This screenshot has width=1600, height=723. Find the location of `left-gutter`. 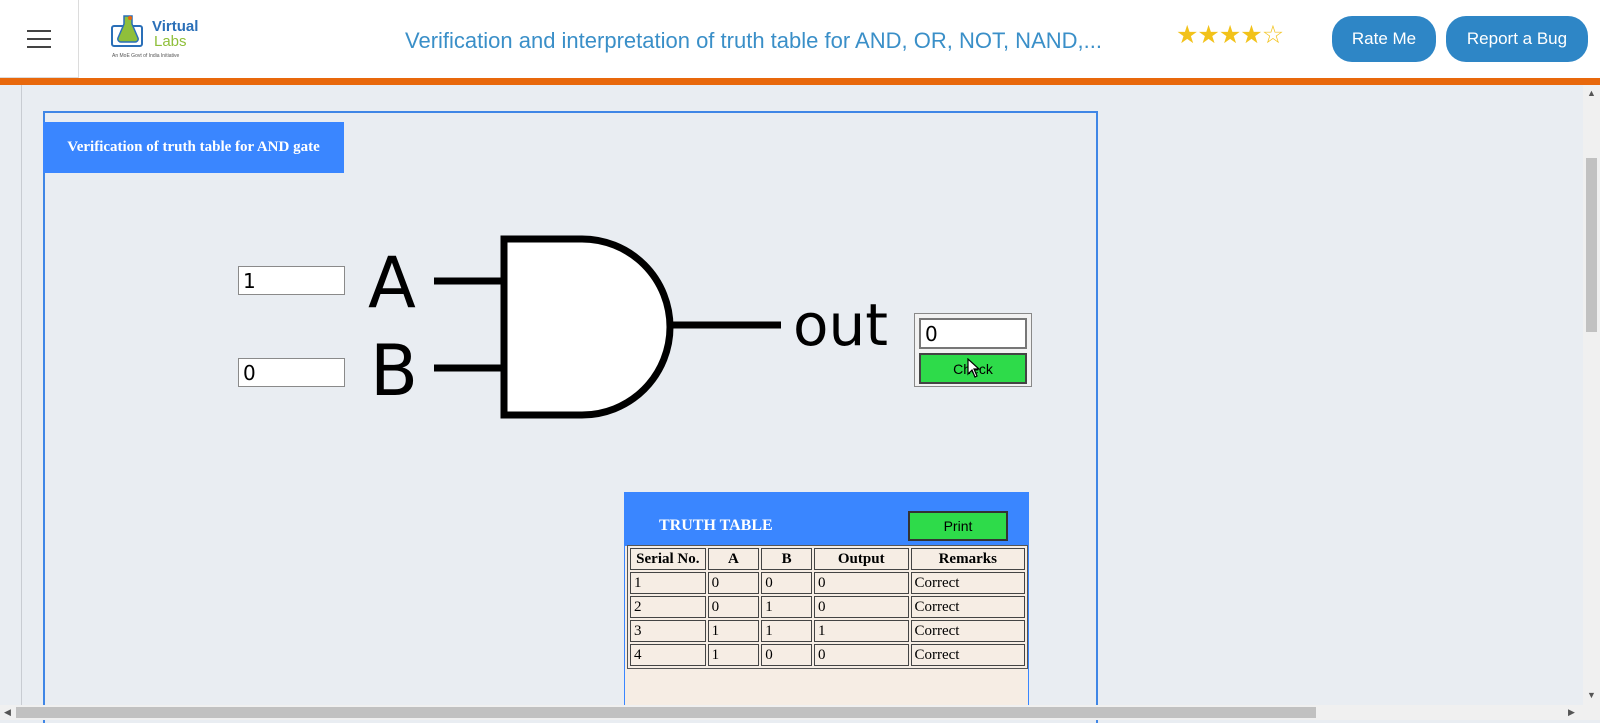

left-gutter is located at coordinates (11, 395).